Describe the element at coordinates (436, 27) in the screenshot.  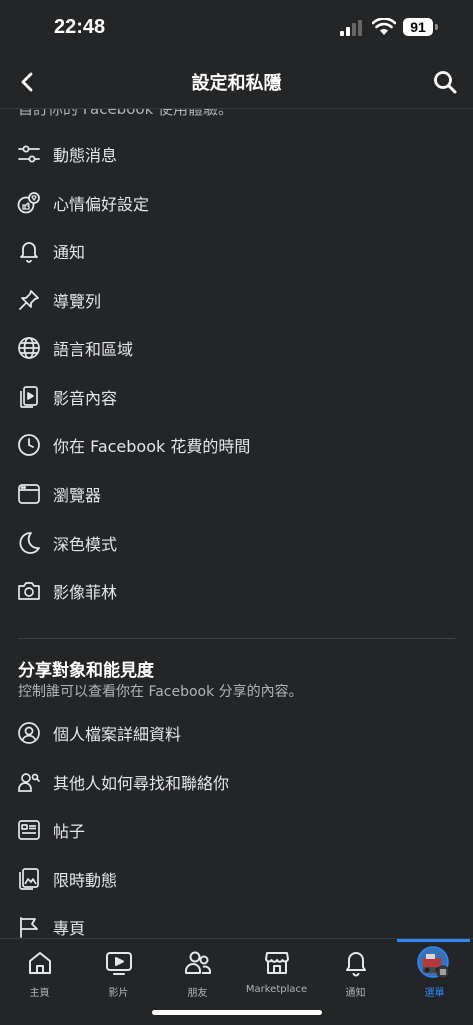
I see `battery-tip` at that location.